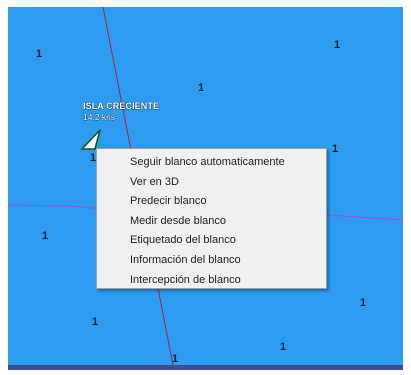 The width and height of the screenshot is (411, 375). Describe the element at coordinates (211, 261) in the screenshot. I see `menu-item-target-info: Información del blanco` at that location.